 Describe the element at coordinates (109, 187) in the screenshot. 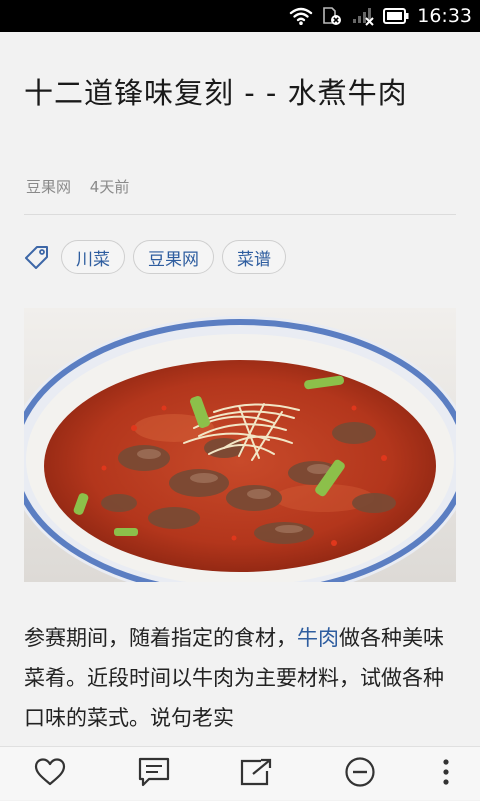

I see `article-time: 4天前` at that location.